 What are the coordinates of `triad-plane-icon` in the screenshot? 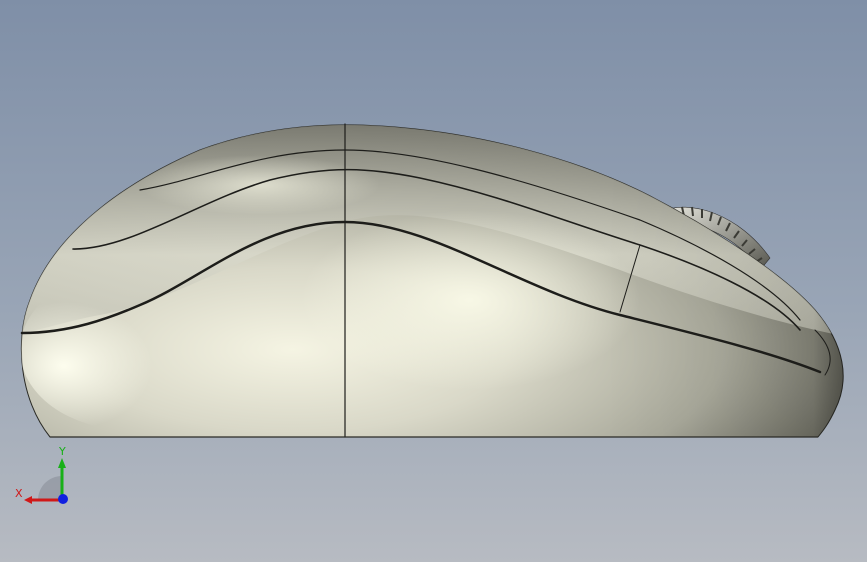 It's located at (50, 488).